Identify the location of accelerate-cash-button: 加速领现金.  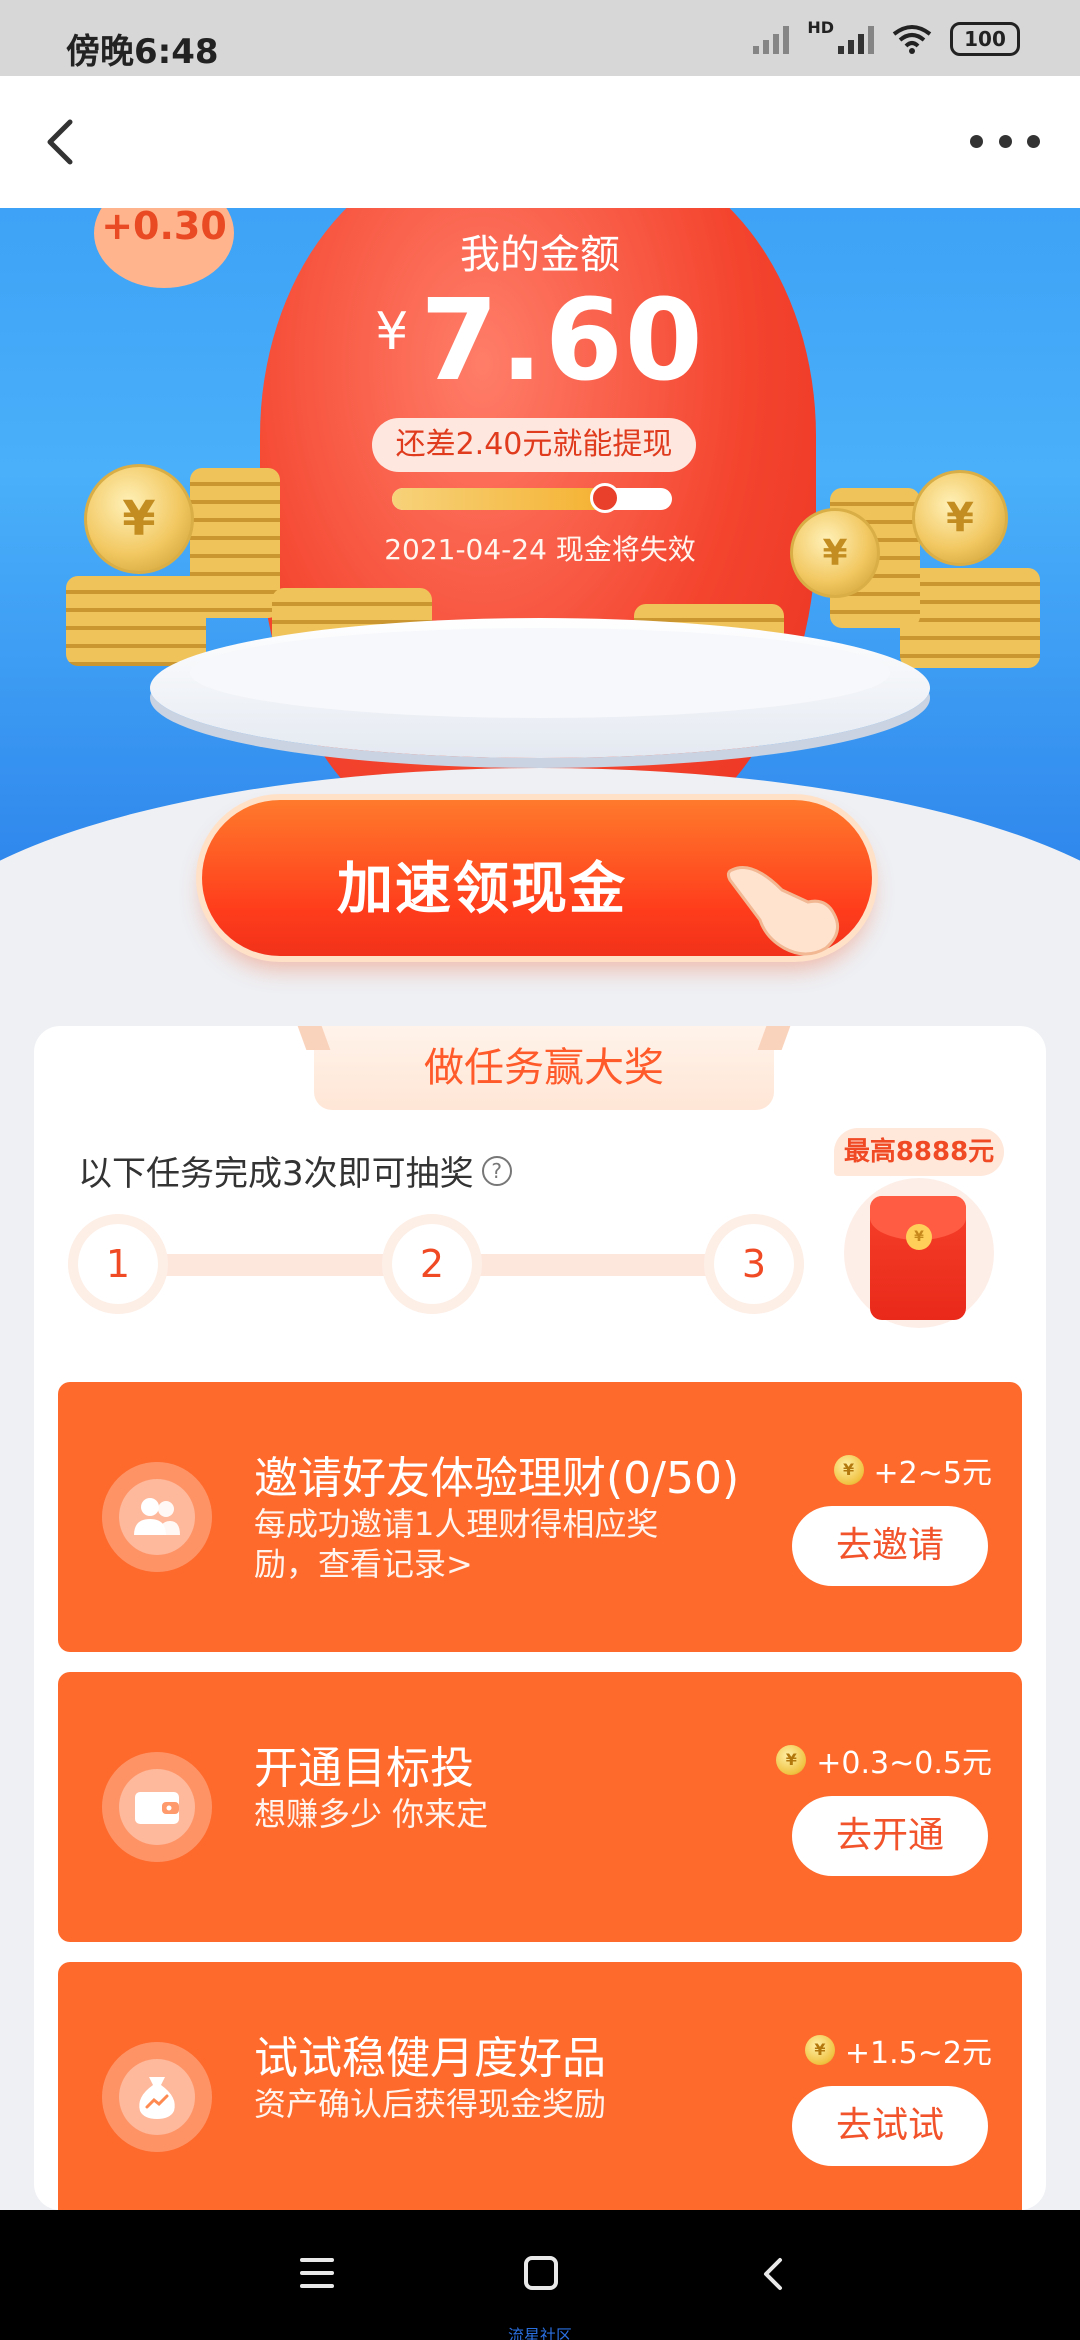
(537, 878).